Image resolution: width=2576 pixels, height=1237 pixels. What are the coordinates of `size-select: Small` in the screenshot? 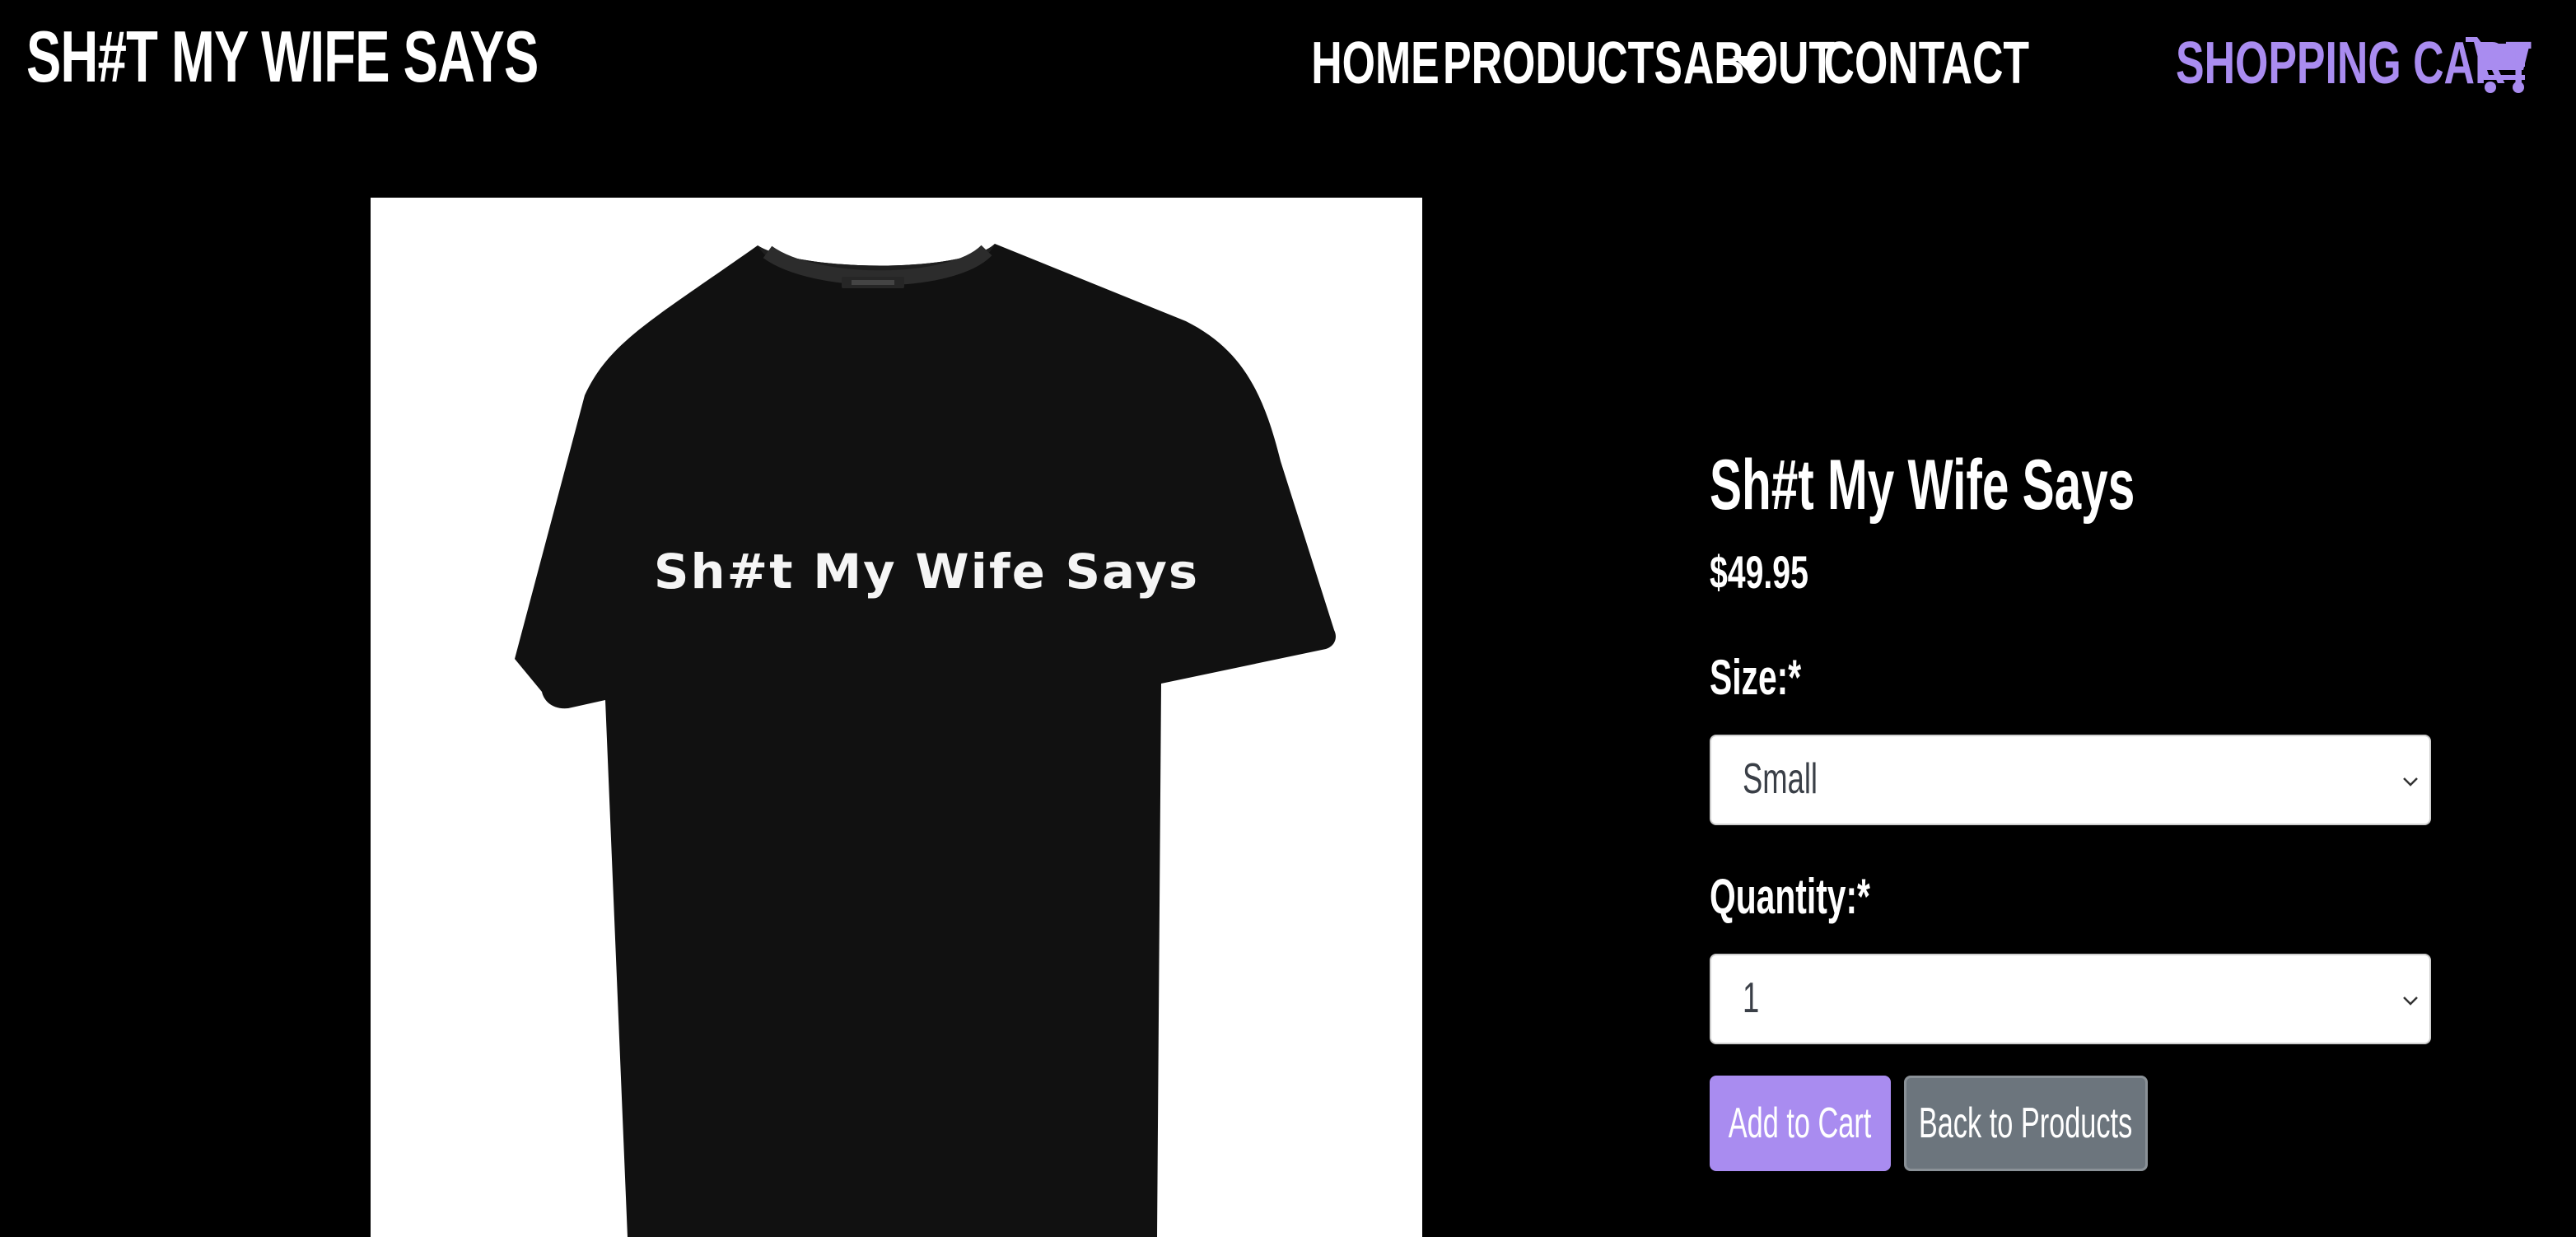 It's located at (2070, 780).